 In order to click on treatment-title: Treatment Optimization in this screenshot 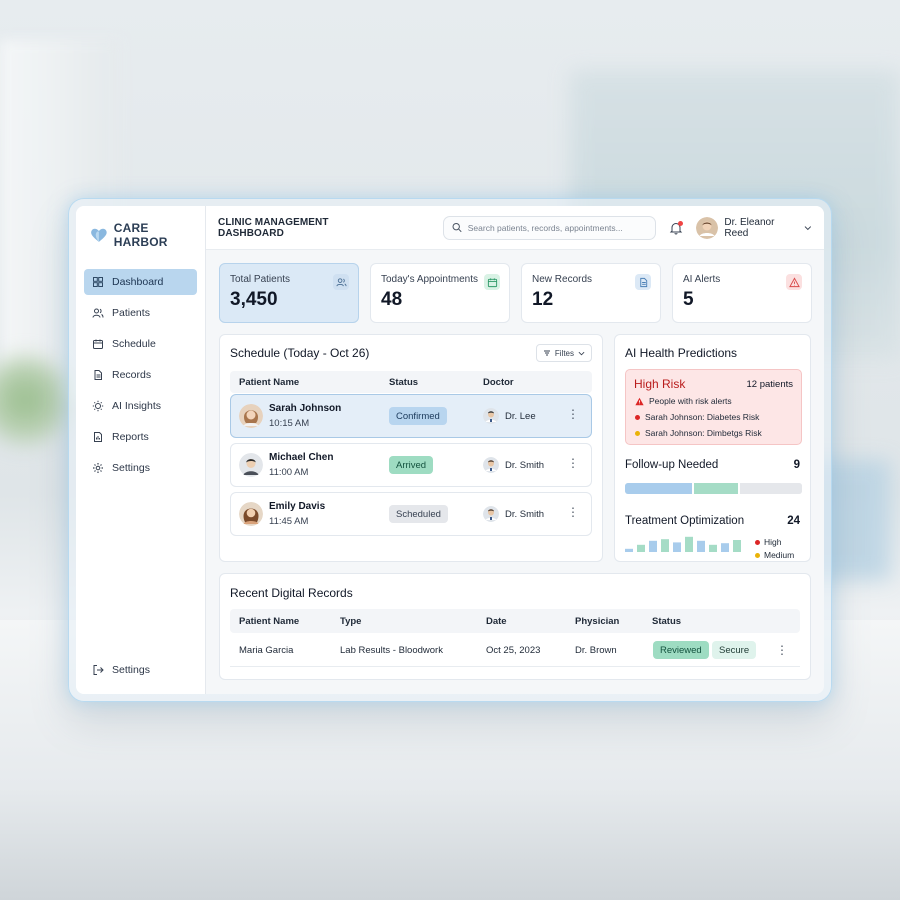, I will do `click(685, 521)`.